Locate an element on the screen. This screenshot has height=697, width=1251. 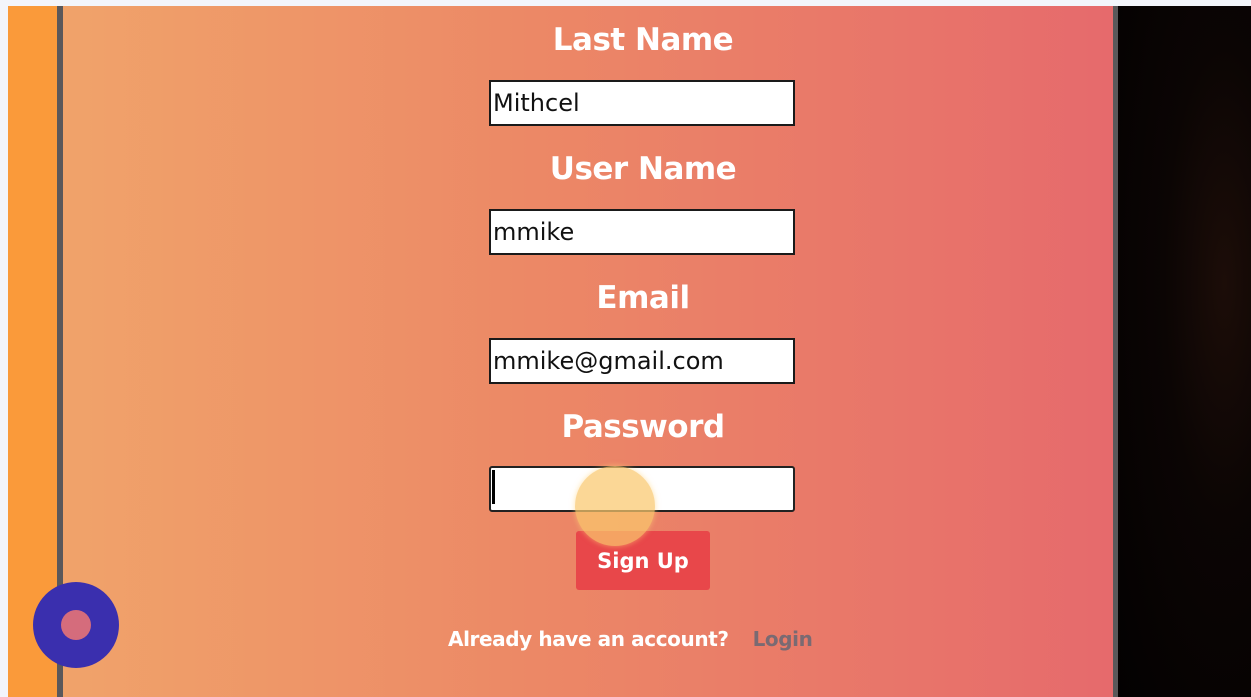
password-label: Password is located at coordinates (643, 427).